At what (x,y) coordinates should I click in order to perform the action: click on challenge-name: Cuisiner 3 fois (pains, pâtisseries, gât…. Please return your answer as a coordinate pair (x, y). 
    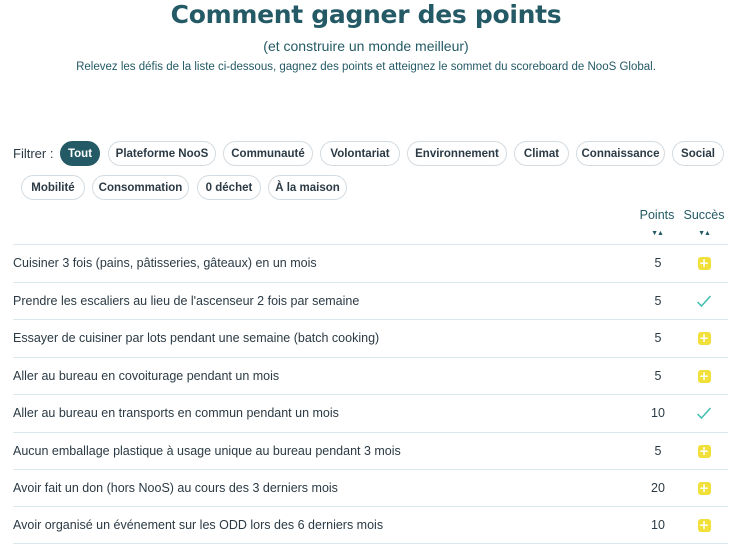
    Looking at the image, I should click on (165, 263).